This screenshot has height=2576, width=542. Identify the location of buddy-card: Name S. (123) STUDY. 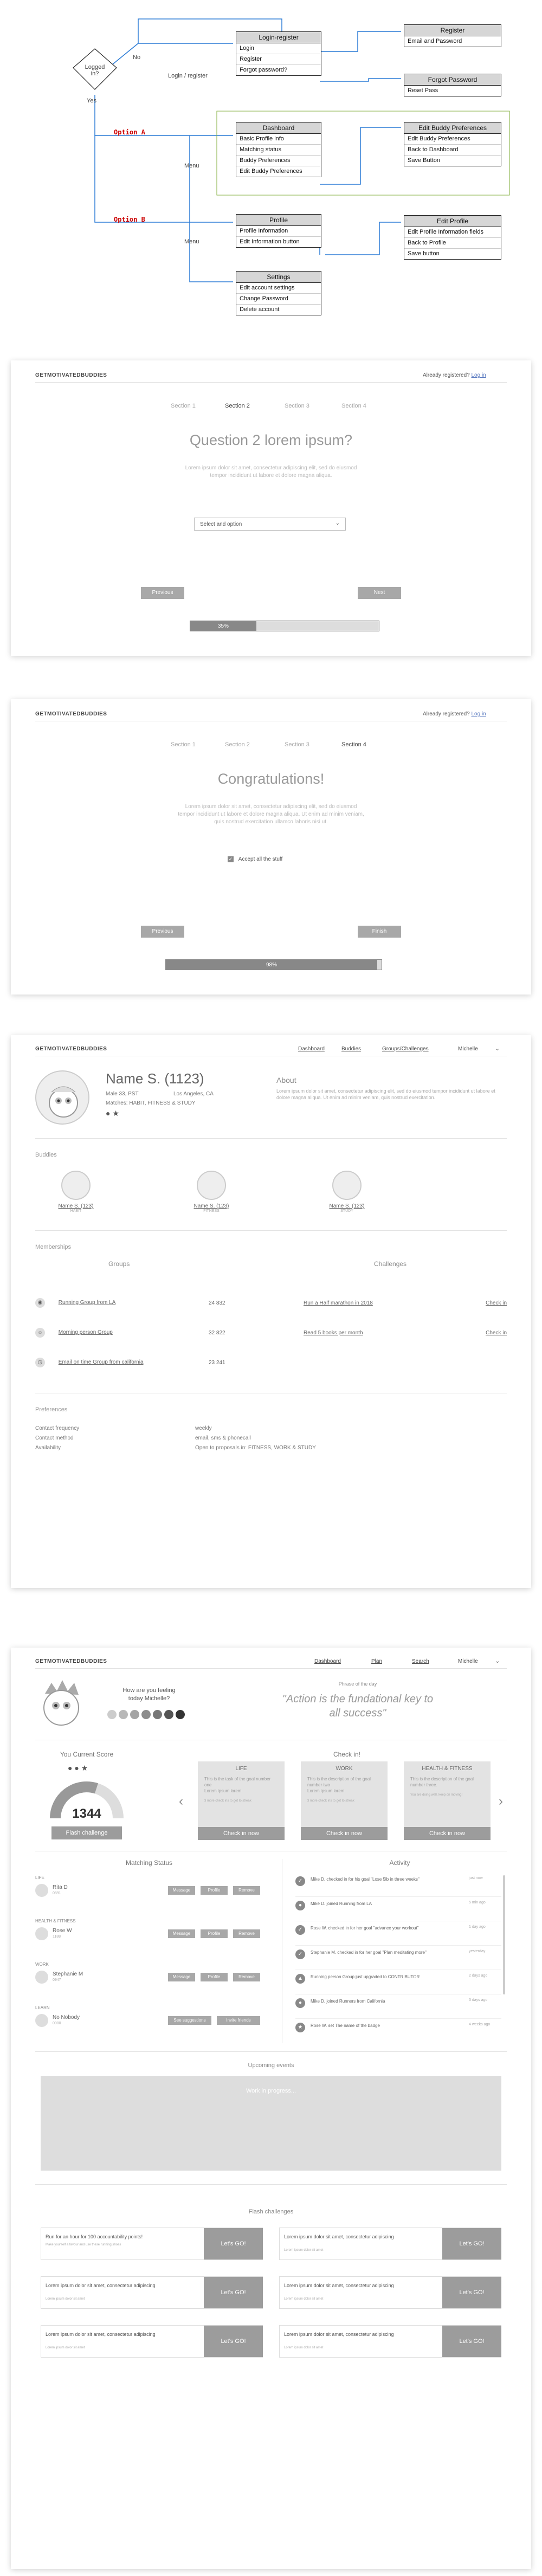
(347, 1192).